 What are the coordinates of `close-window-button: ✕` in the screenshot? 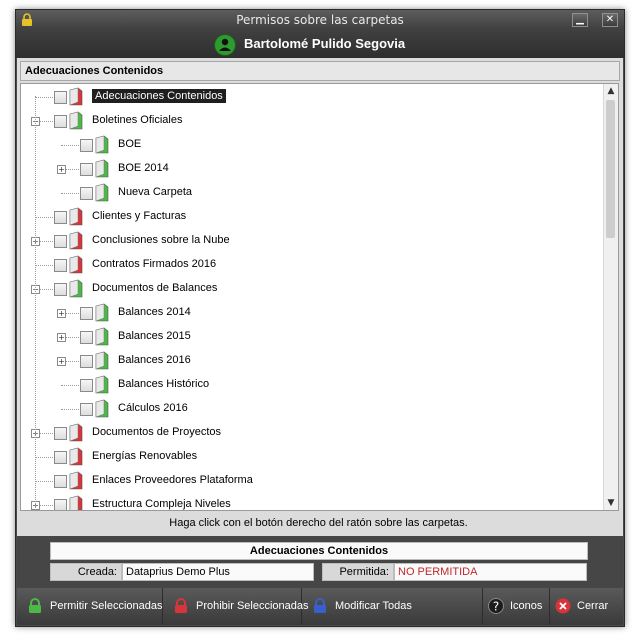 It's located at (610, 20).